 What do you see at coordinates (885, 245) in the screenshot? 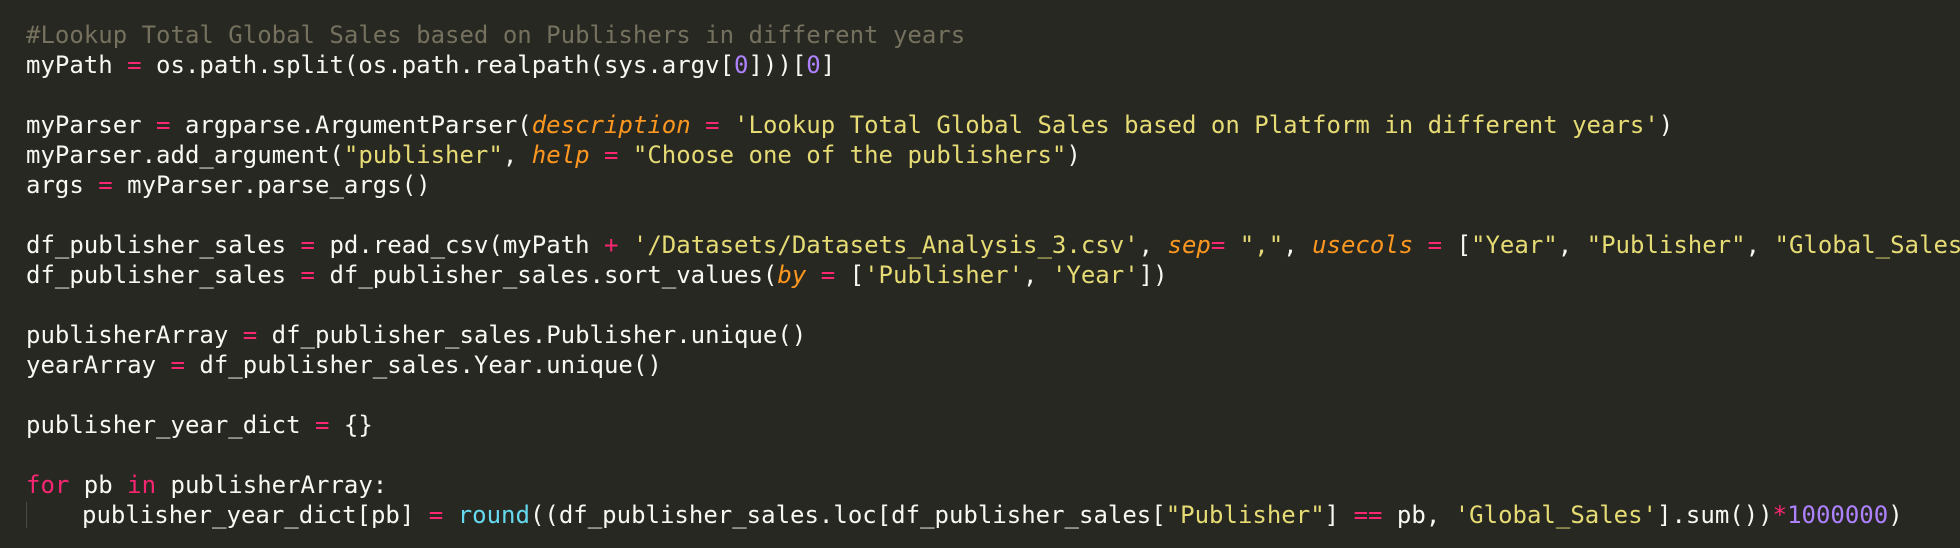
I see `code-token-string: '/Datasets/Datasets_Analysis_3.csv'` at bounding box center [885, 245].